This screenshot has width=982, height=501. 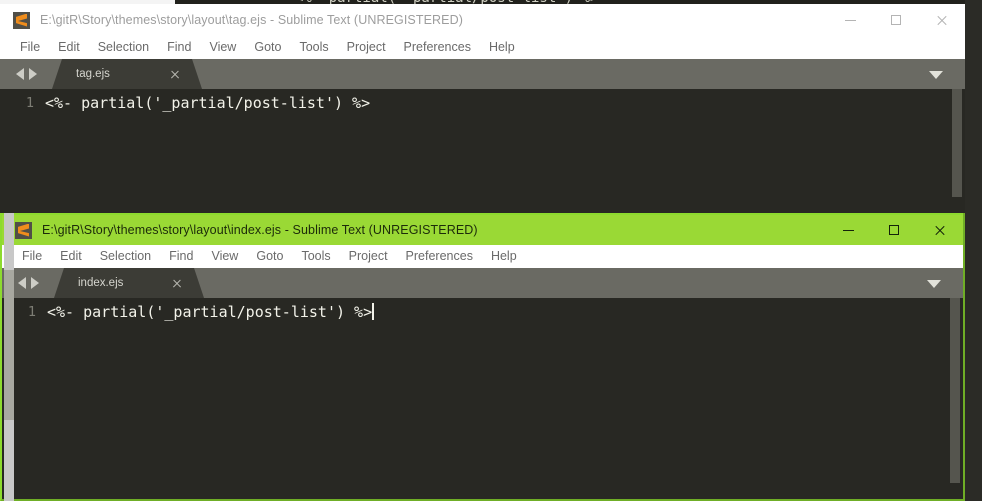 I want to click on window-controls-tag-ejs, so click(x=896, y=20).